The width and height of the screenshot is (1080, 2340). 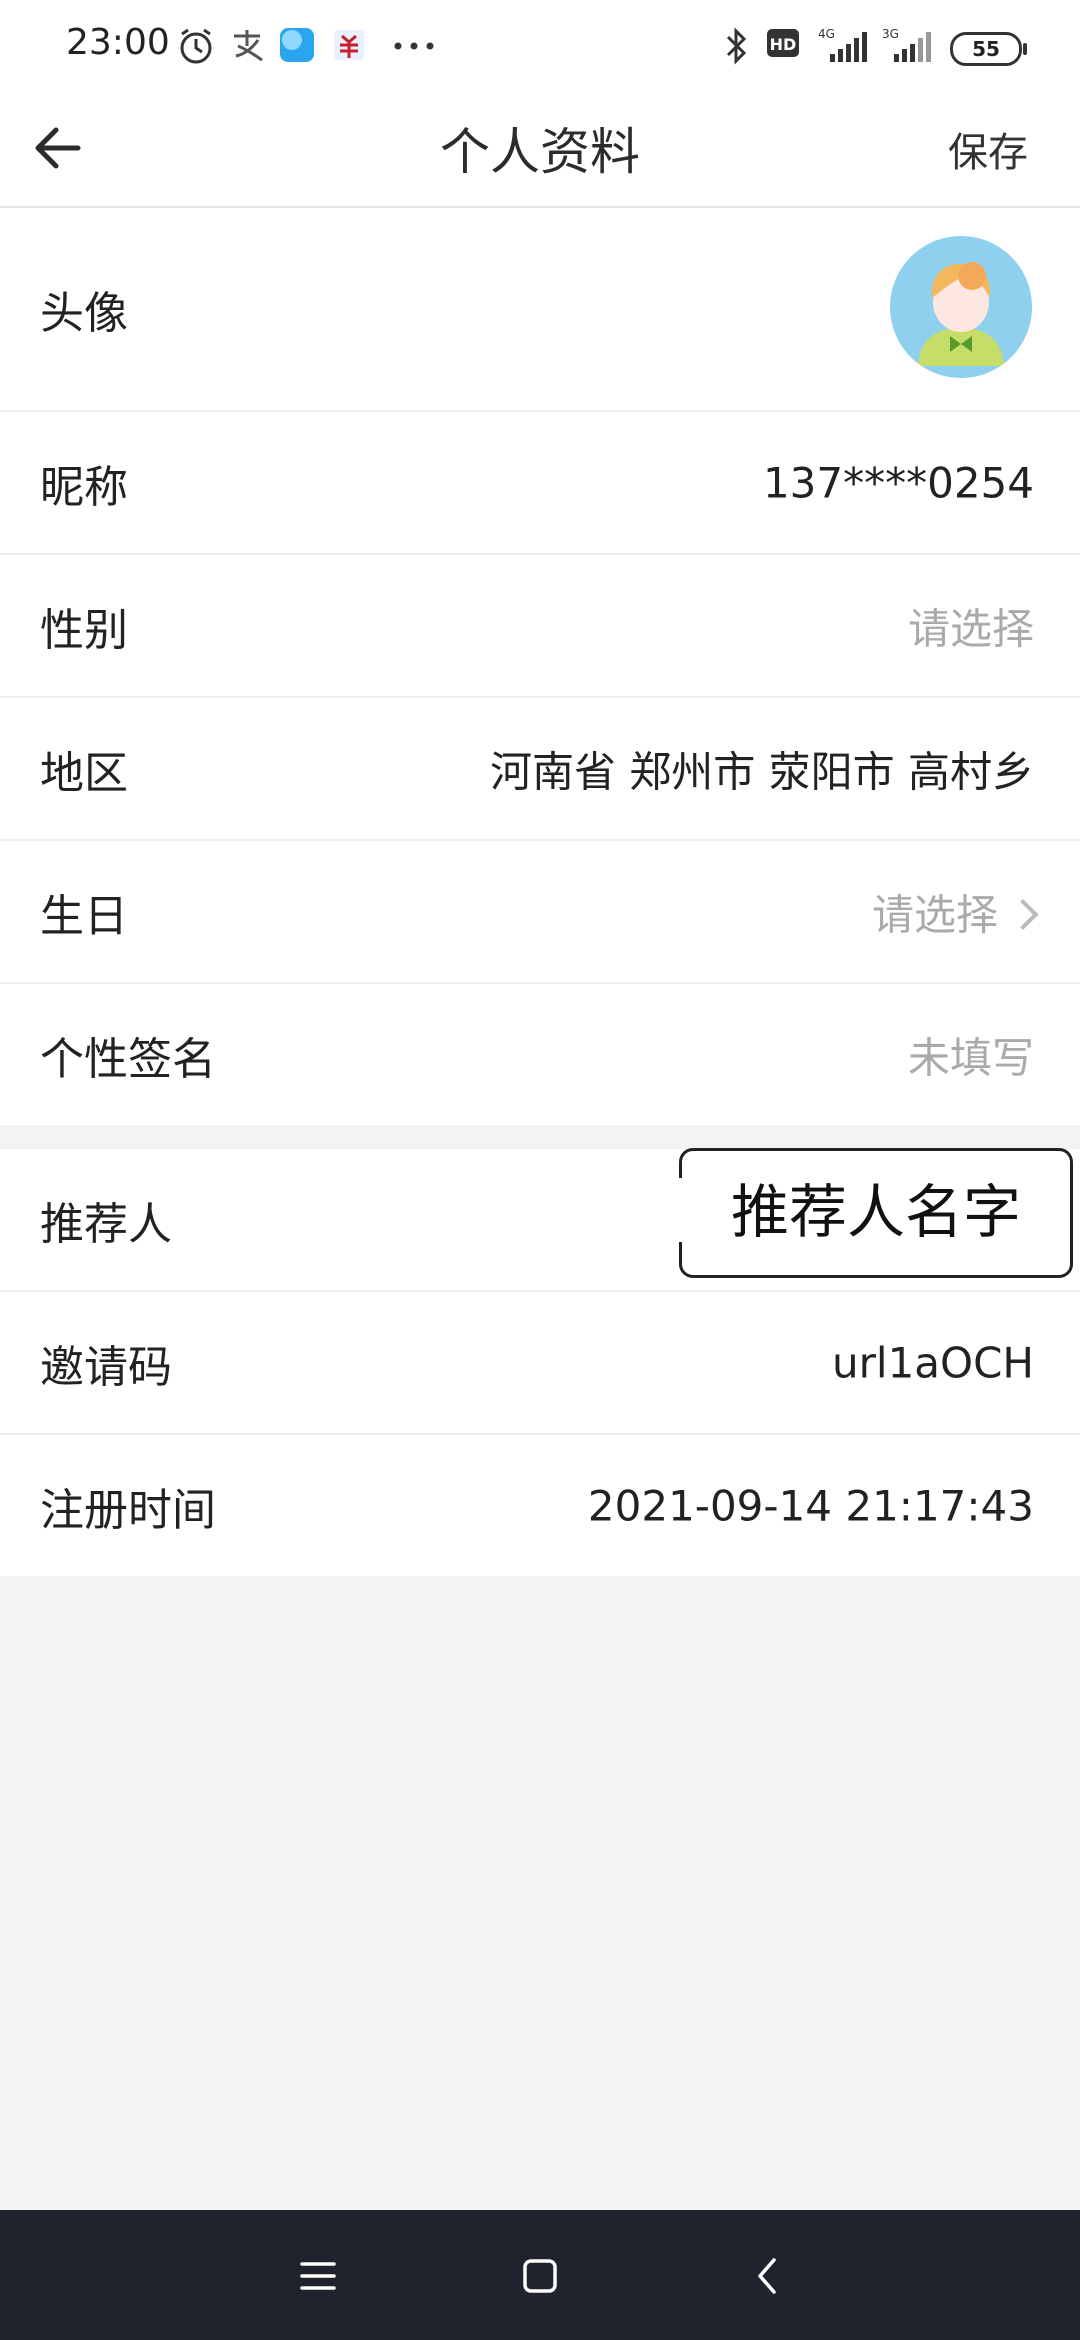 What do you see at coordinates (540, 1363) in the screenshot?
I see `invite-code-row: 邀请码 url1aOCH` at bounding box center [540, 1363].